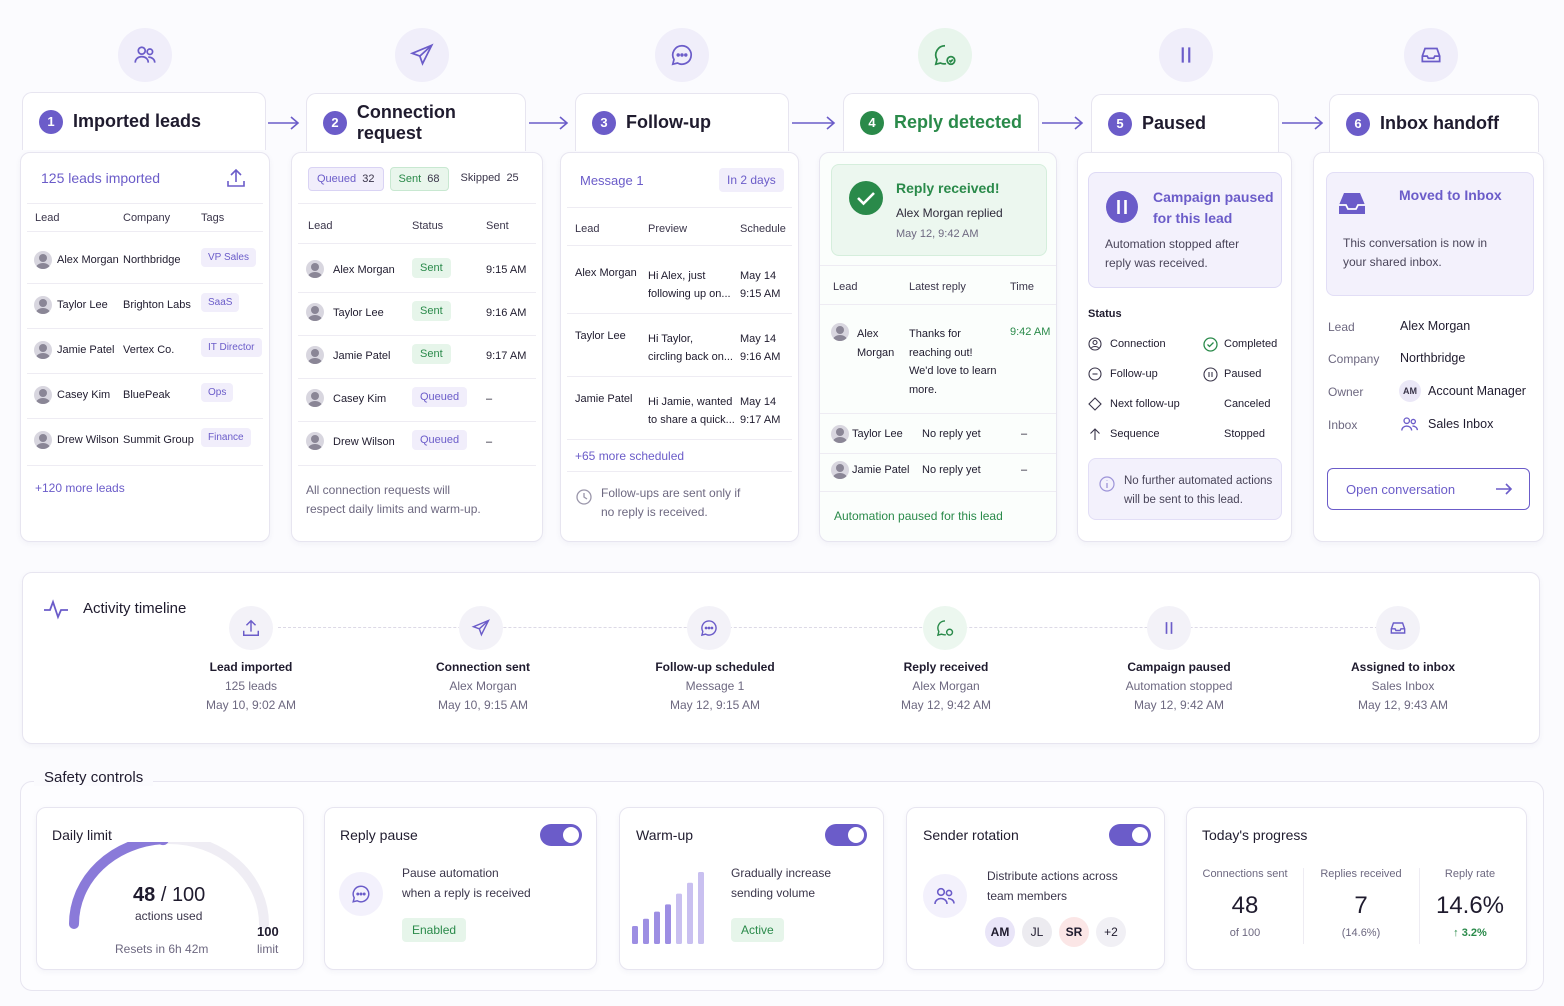 The height and width of the screenshot is (1006, 1564). I want to click on table-row: Drew Wilson Queued –, so click(418, 443).